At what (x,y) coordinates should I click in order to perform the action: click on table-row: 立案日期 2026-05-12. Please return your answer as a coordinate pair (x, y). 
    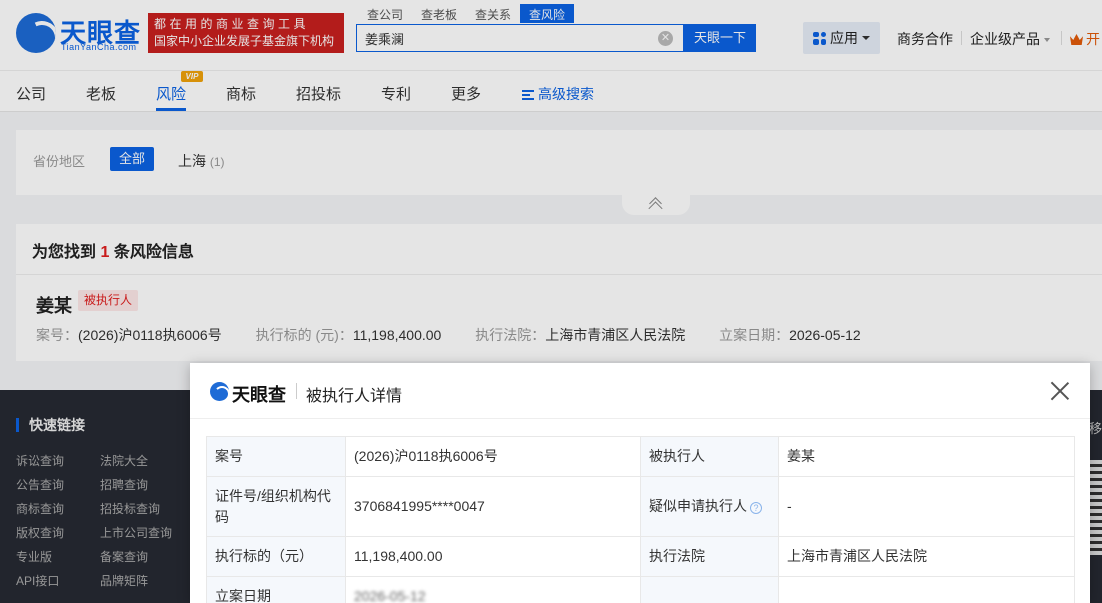
    Looking at the image, I should click on (640, 589).